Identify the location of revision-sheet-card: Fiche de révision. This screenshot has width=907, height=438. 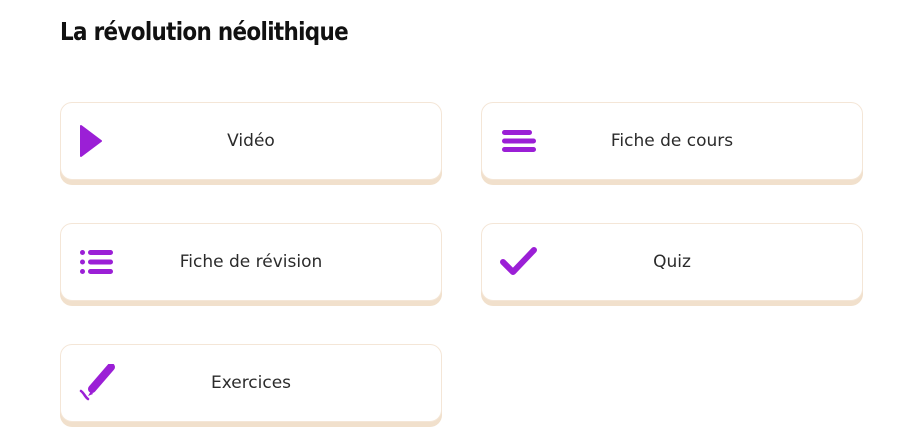
(251, 262).